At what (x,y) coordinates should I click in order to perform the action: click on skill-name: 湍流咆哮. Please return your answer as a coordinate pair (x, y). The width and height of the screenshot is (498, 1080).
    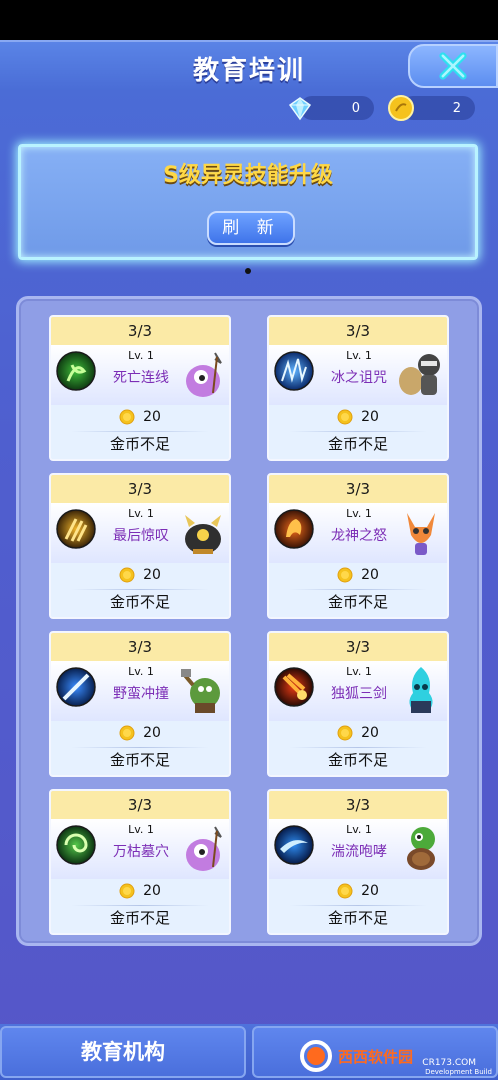
    Looking at the image, I should click on (359, 852).